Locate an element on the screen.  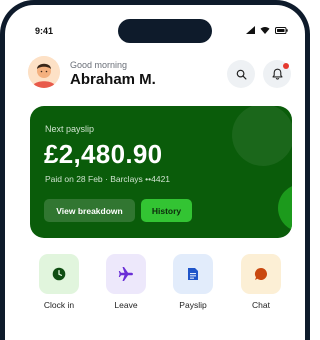
avatar is located at coordinates (44, 72).